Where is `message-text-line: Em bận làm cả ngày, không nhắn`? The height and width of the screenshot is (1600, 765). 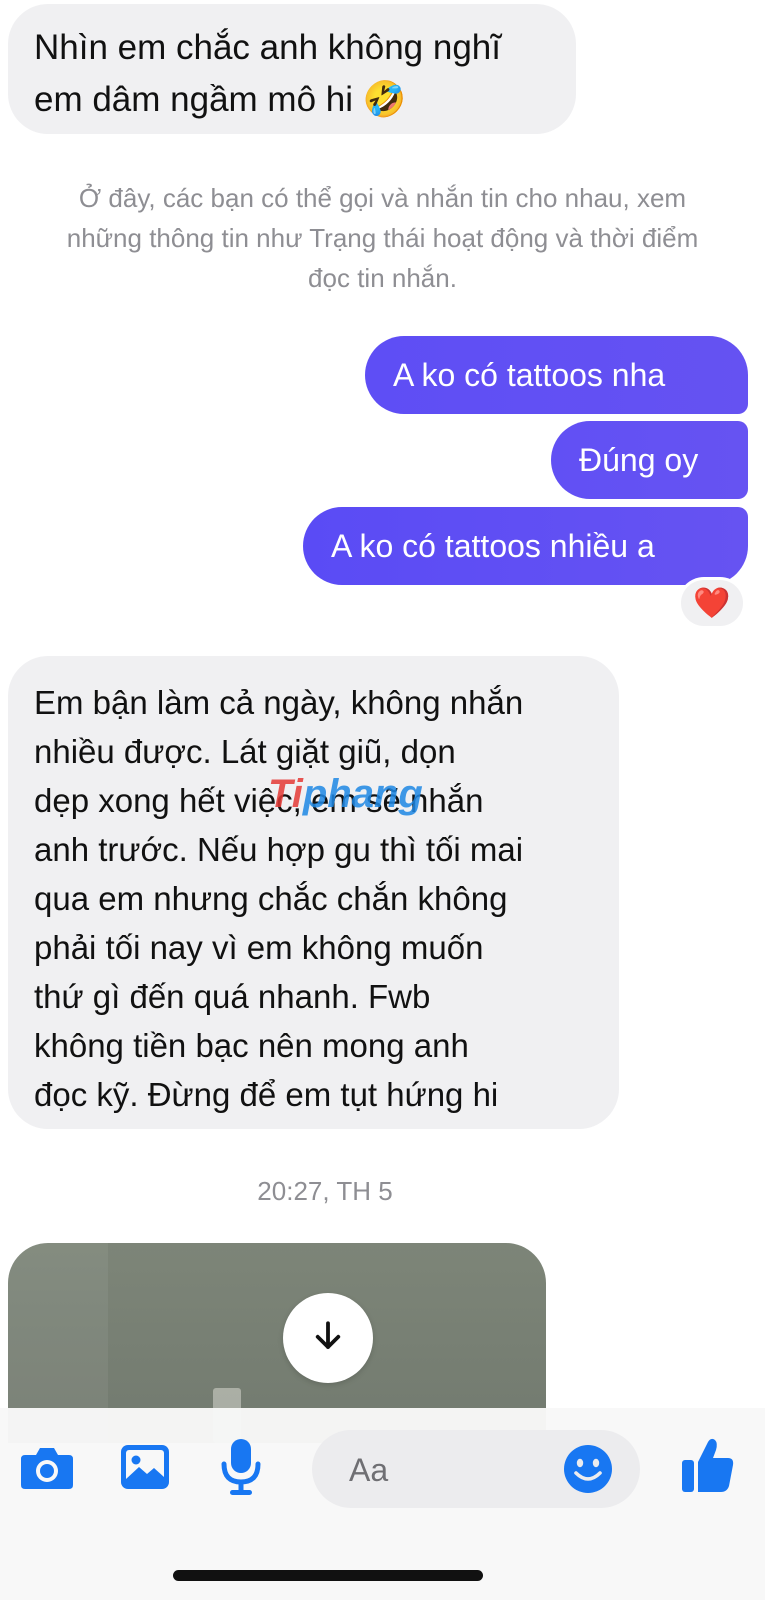 message-text-line: Em bận làm cả ngày, không nhắn is located at coordinates (279, 702).